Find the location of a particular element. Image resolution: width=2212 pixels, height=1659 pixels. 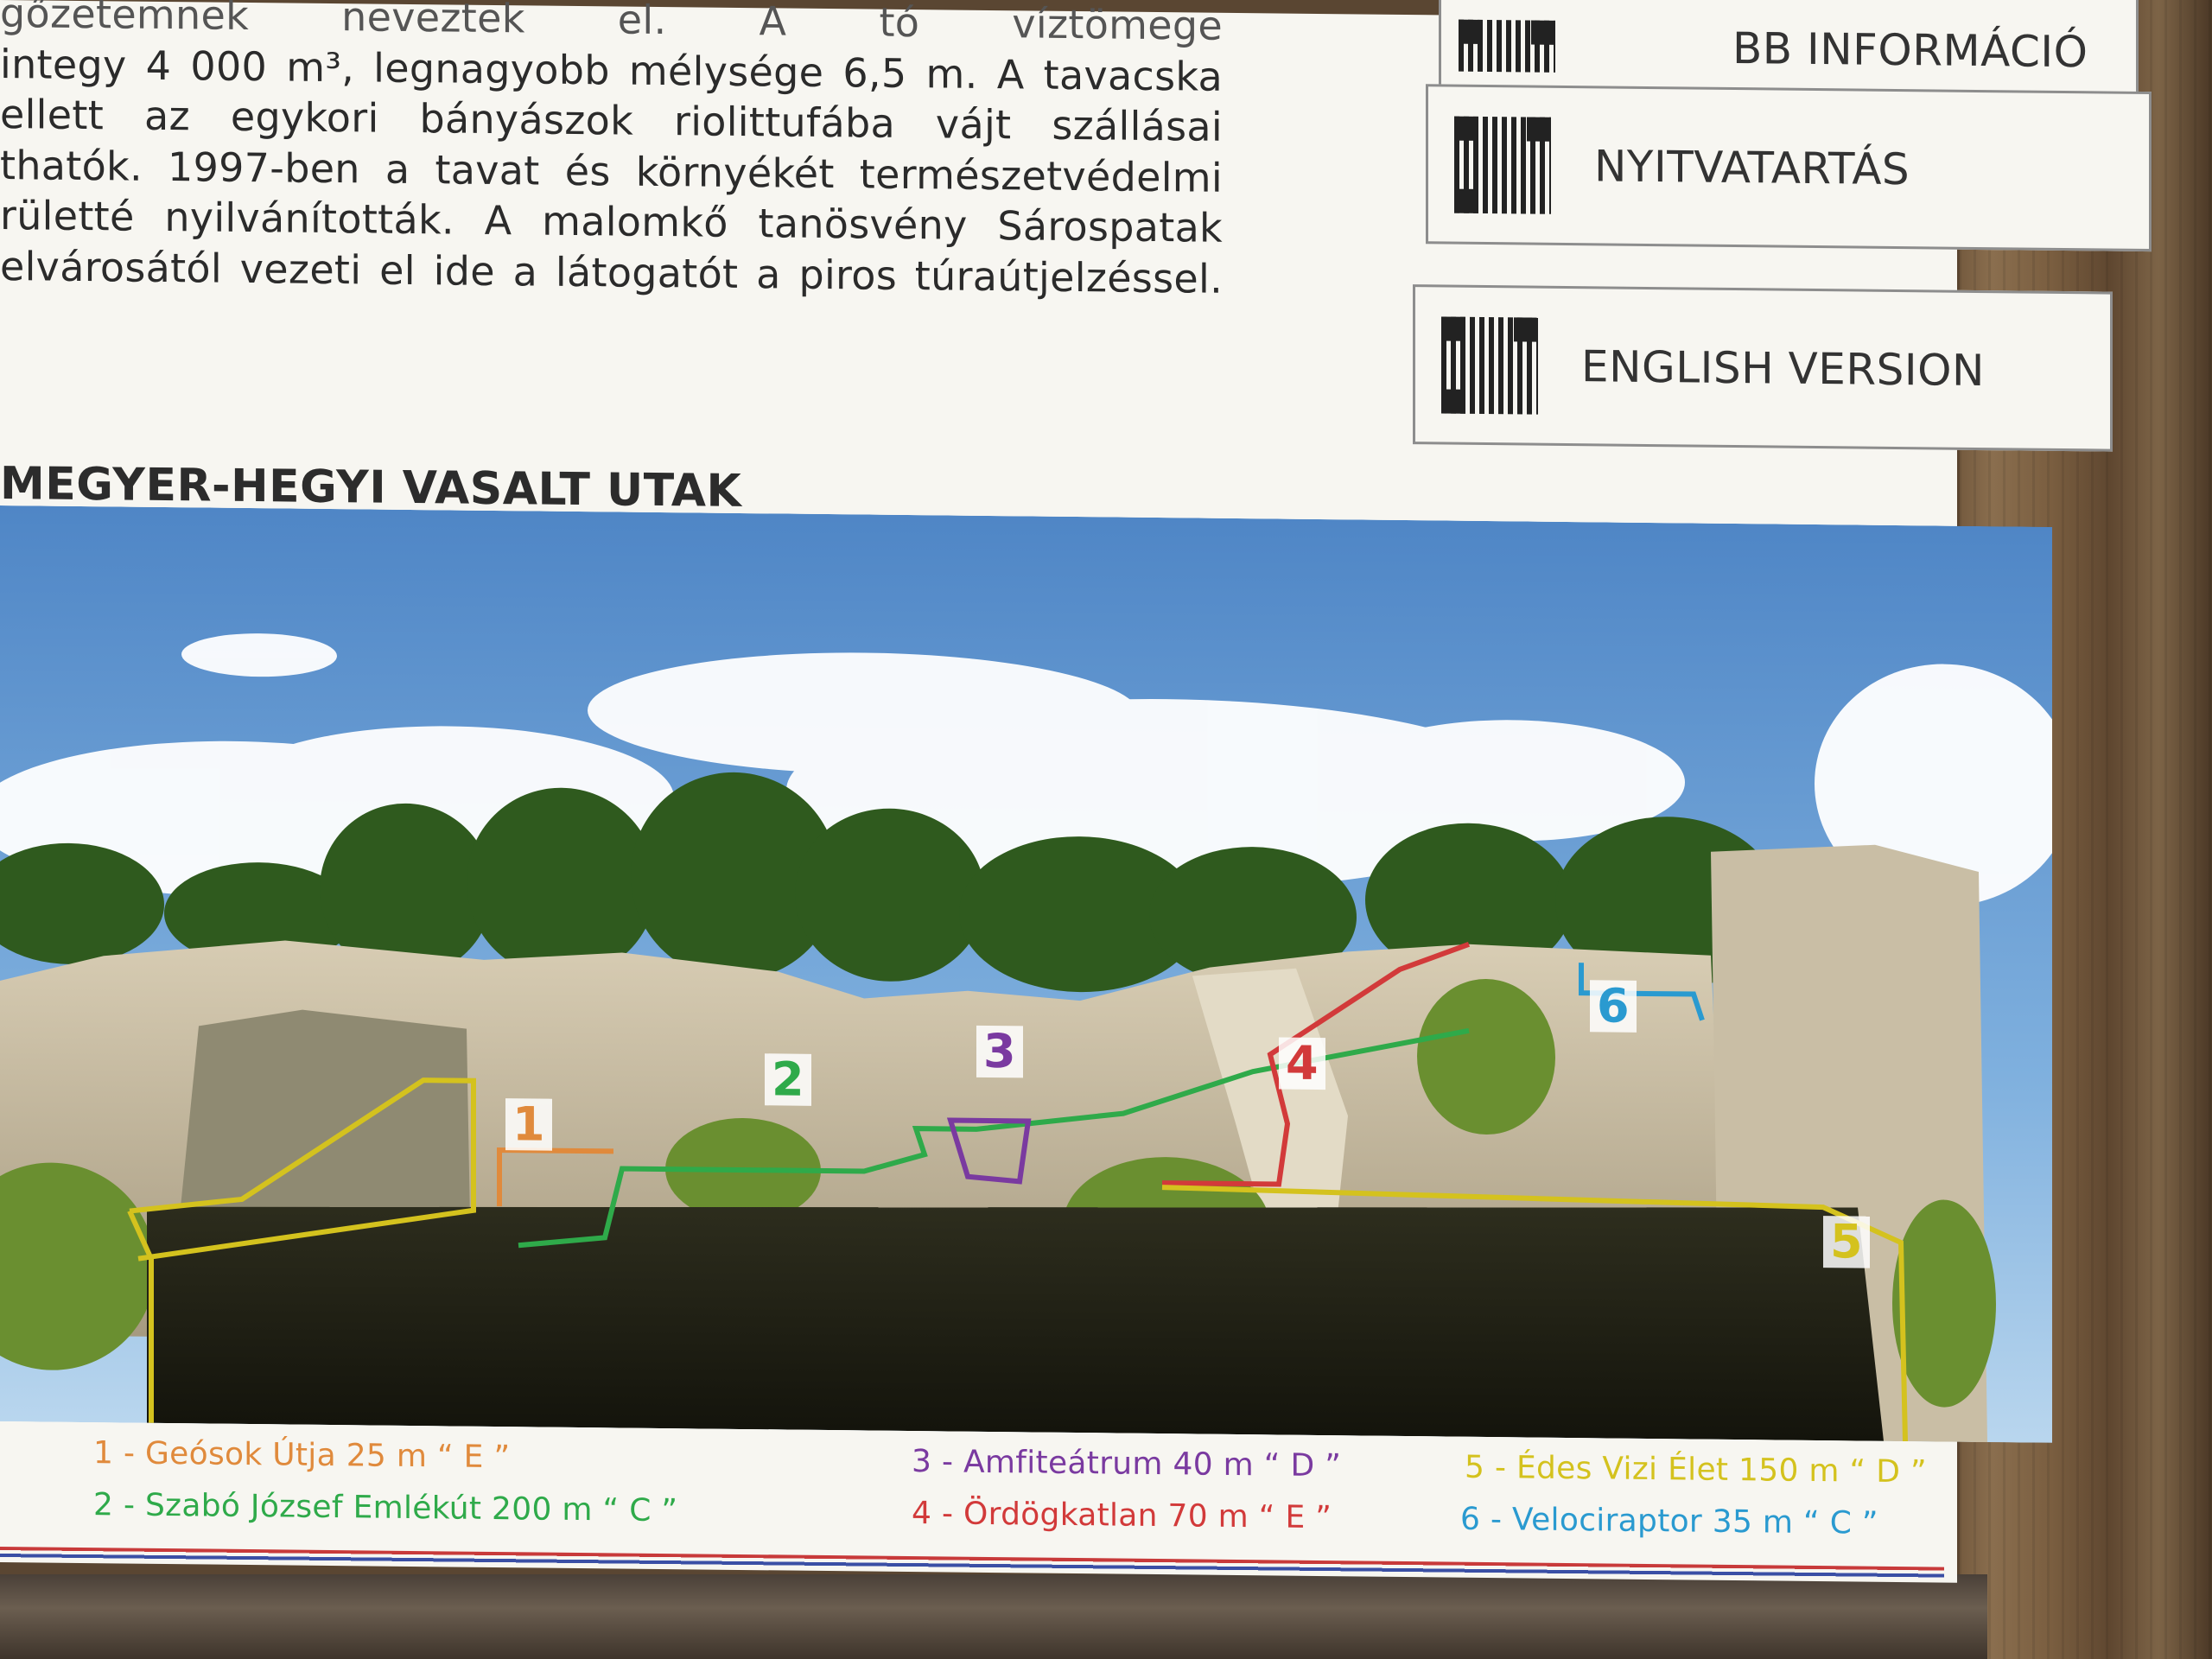

route-marker-5: 5 is located at coordinates (1846, 1241).